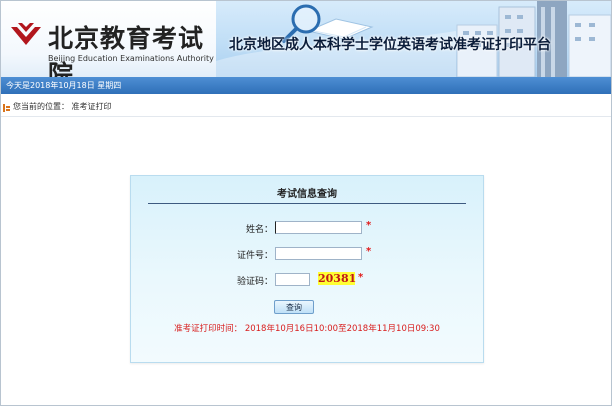 The width and height of the screenshot is (612, 406). What do you see at coordinates (131, 58) in the screenshot?
I see `logo-subtitle: Beijing Education Examinations Authority` at bounding box center [131, 58].